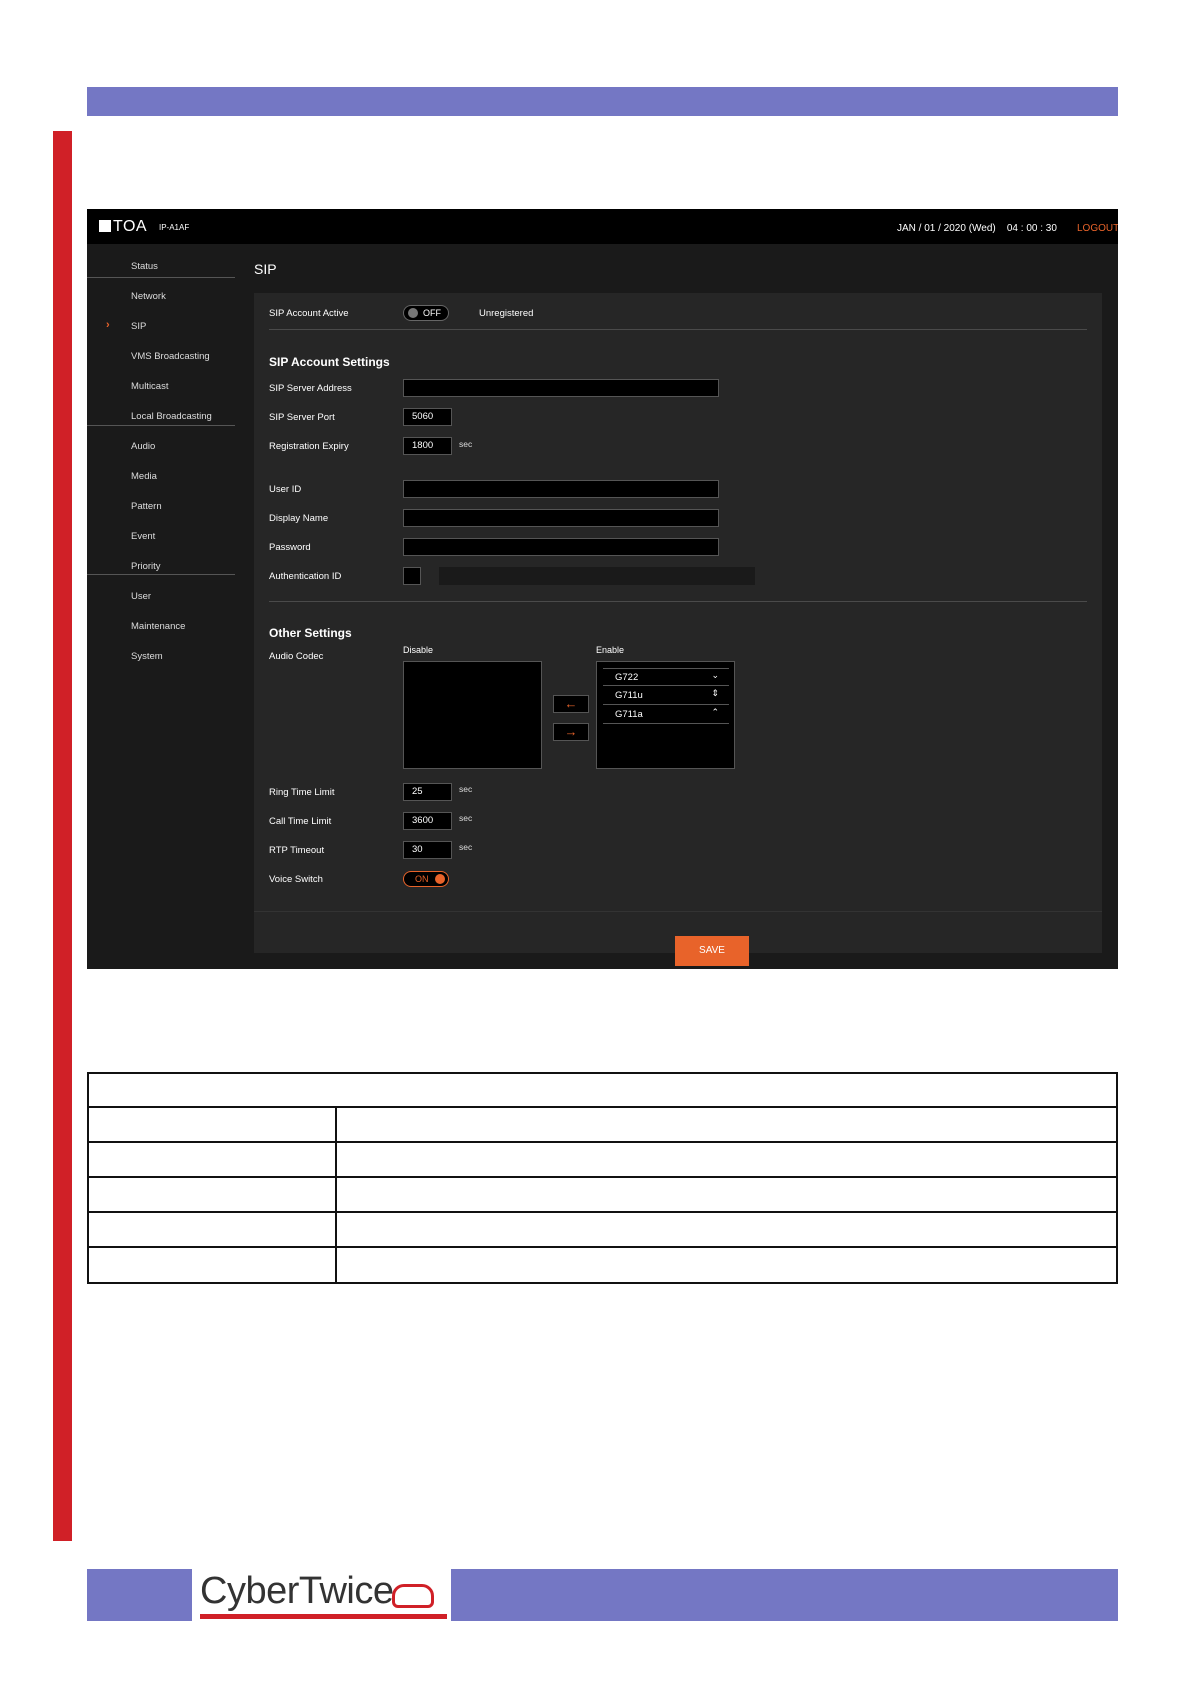  Describe the element at coordinates (309, 313) in the screenshot. I see `account-active-label: SIP Account Active` at that location.